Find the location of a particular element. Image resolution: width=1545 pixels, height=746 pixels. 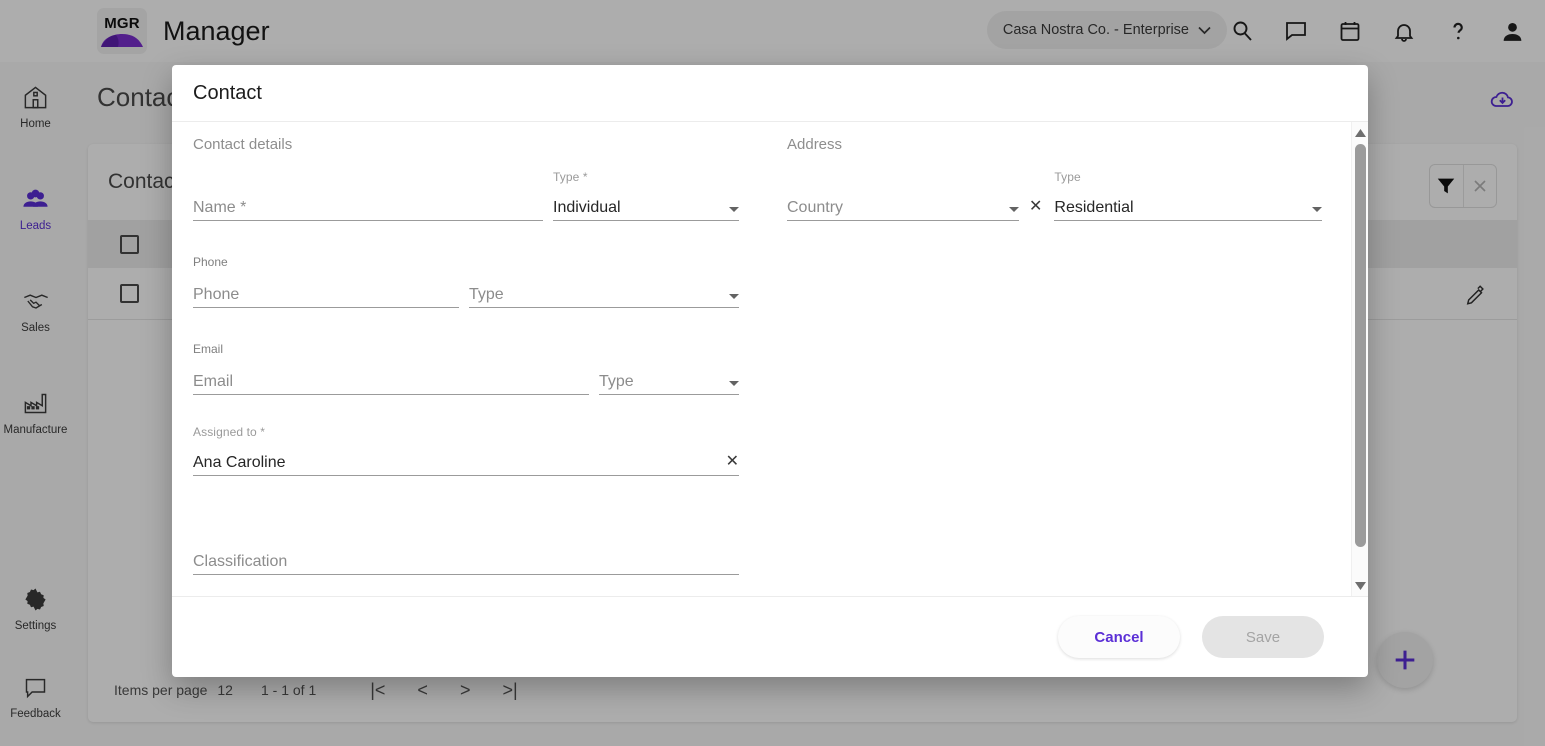

cancel-button: Cancel is located at coordinates (1119, 637).